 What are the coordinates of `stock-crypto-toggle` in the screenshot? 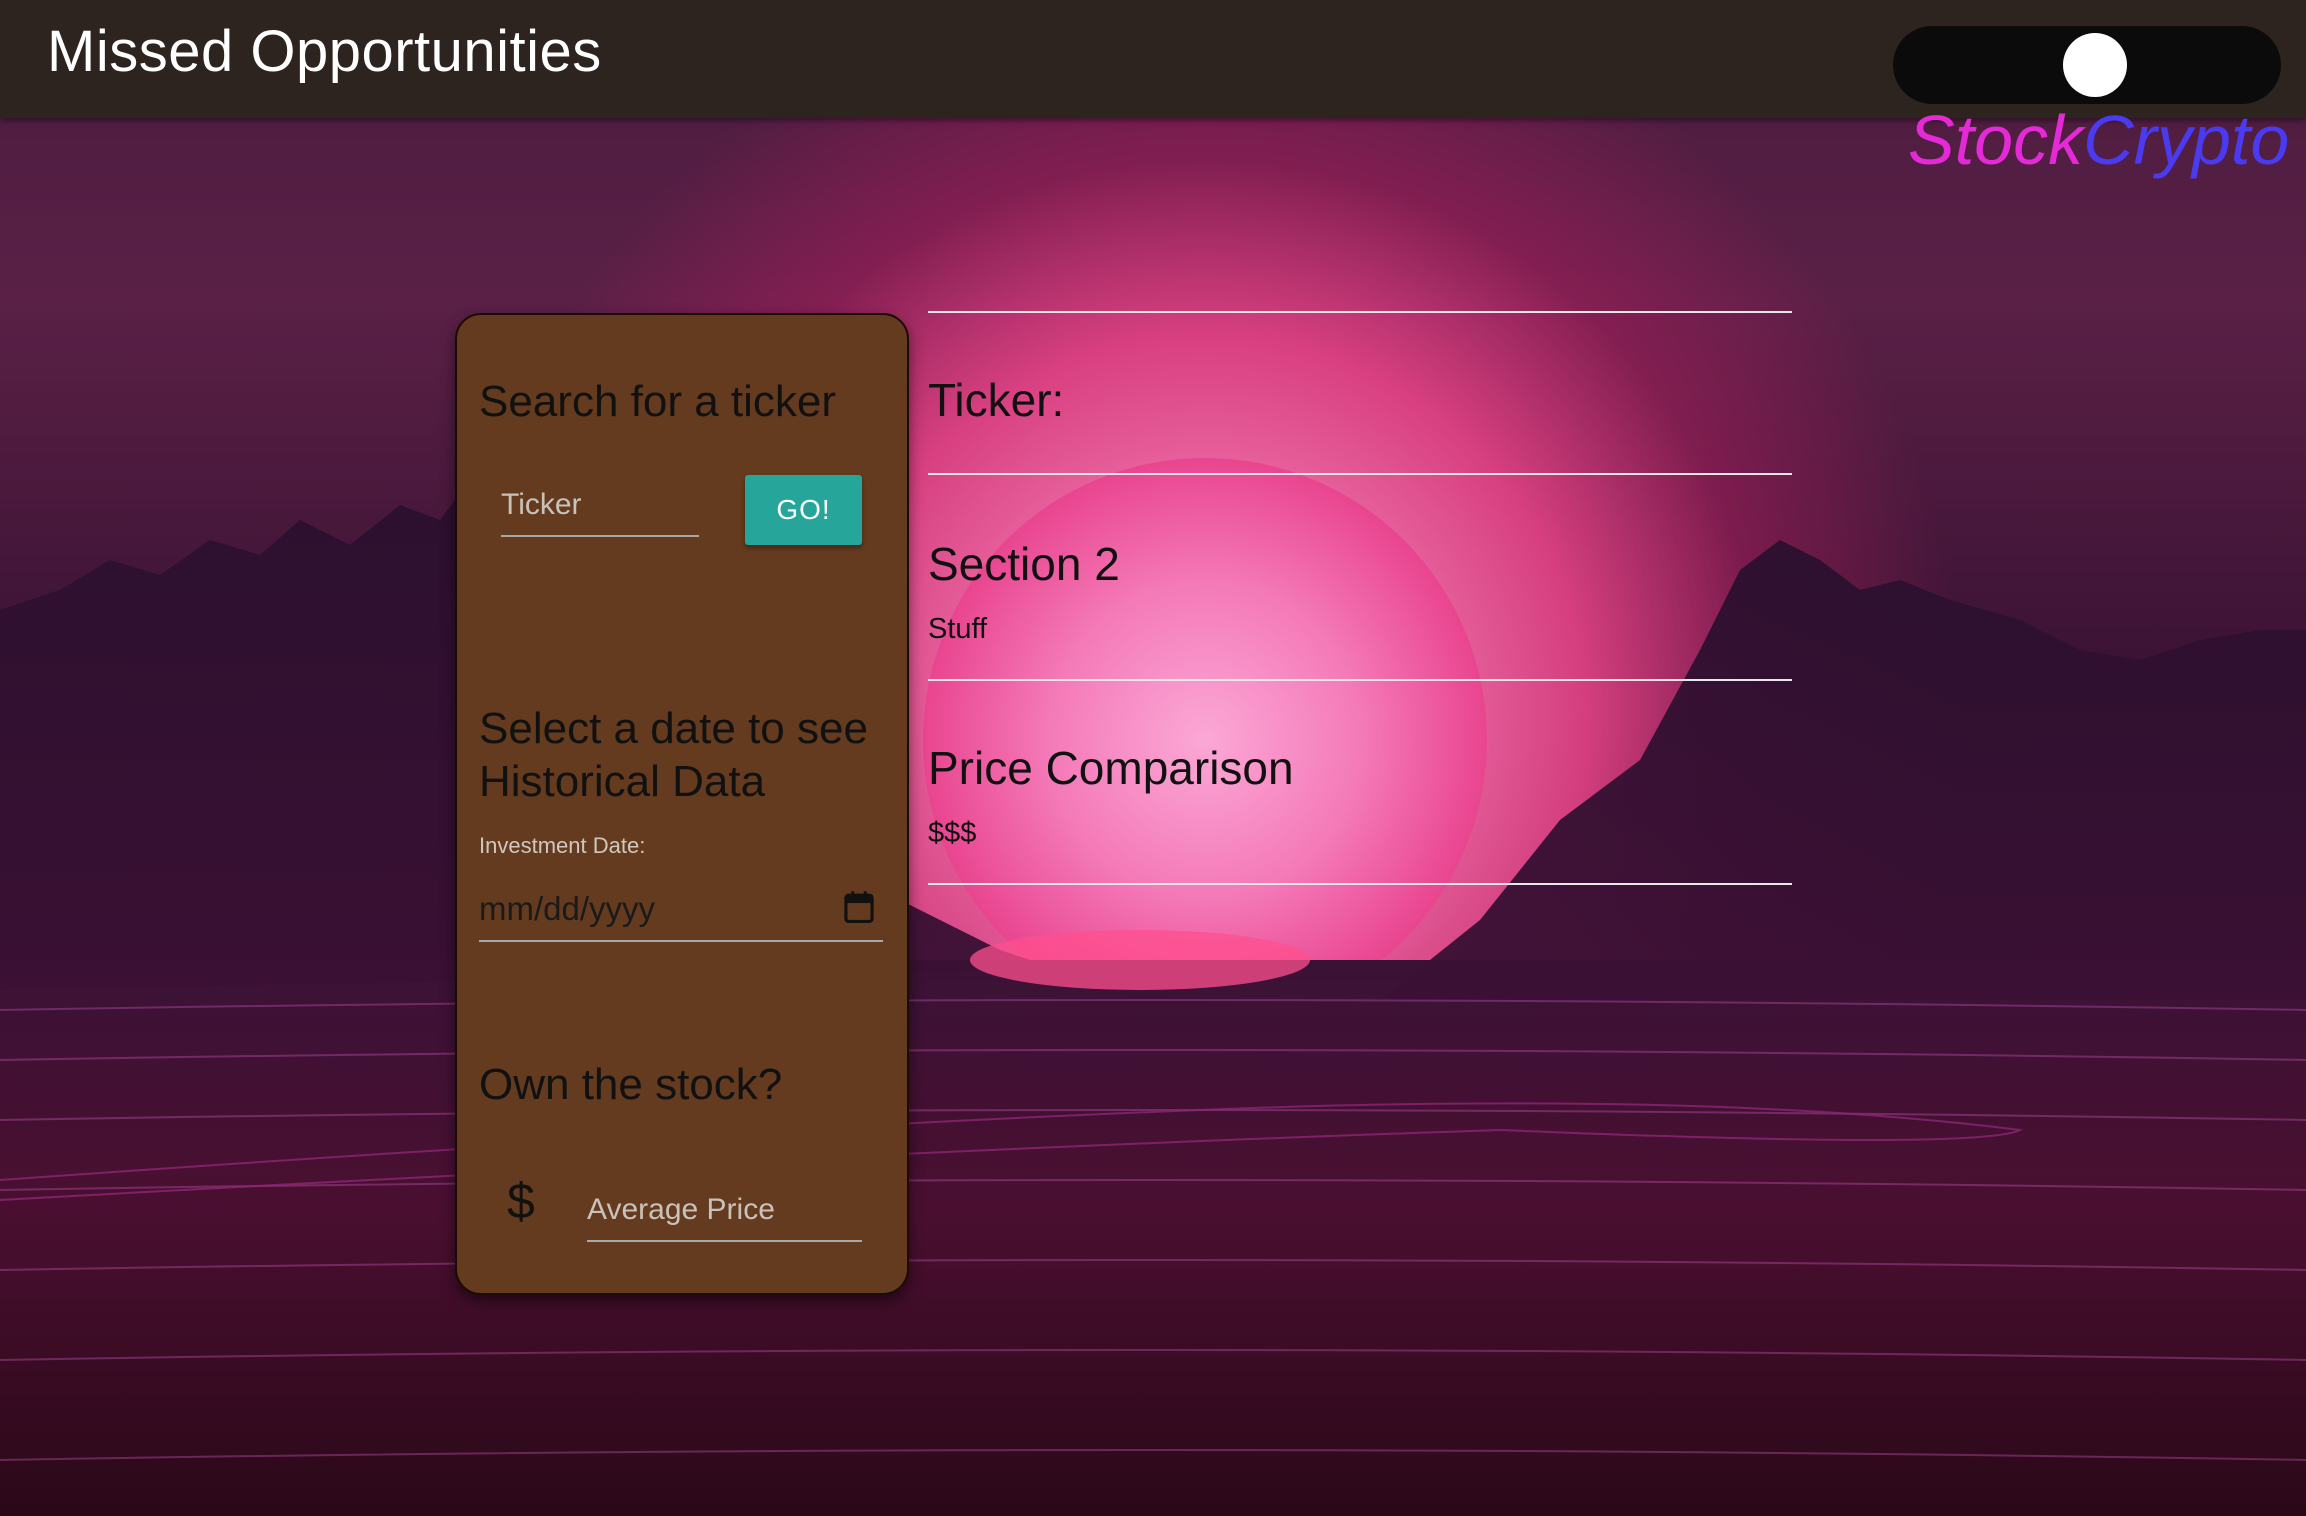 It's located at (2087, 65).